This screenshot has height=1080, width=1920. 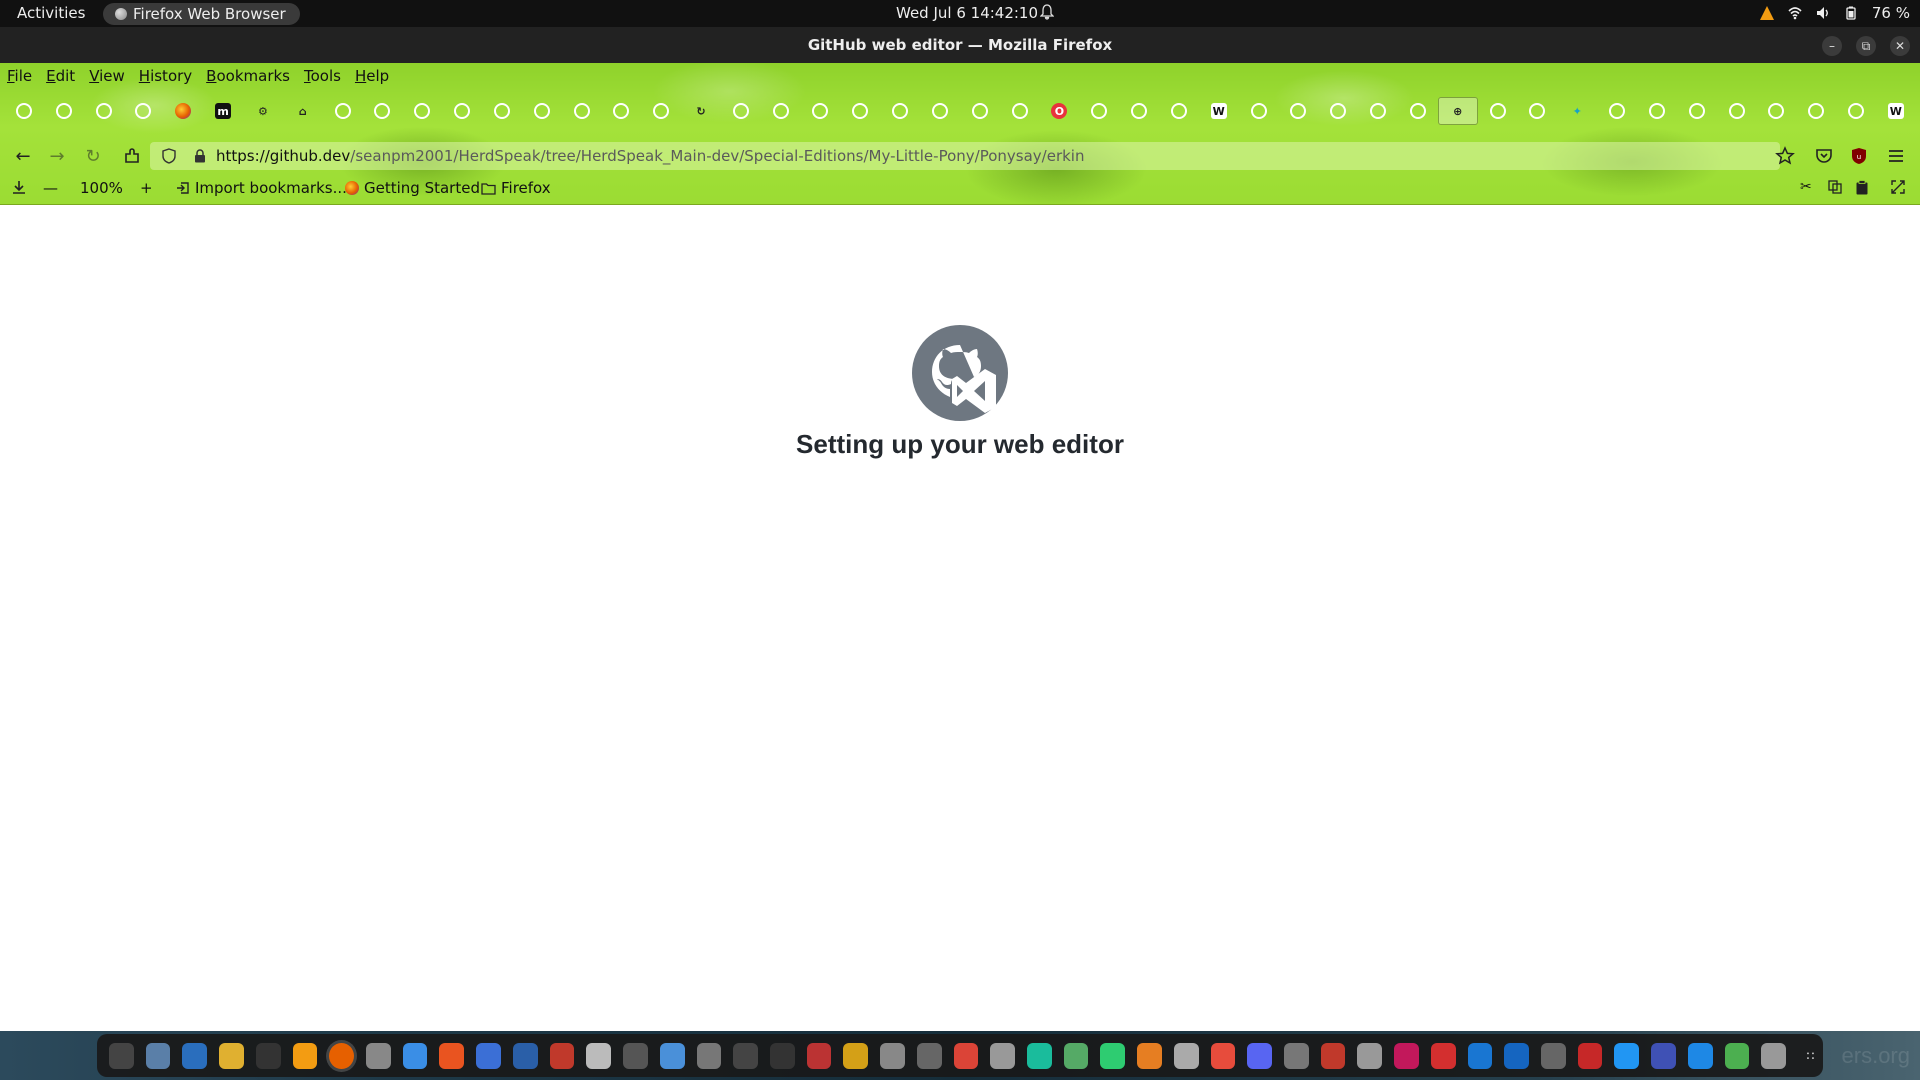 I want to click on menu-help: Help, so click(x=372, y=76).